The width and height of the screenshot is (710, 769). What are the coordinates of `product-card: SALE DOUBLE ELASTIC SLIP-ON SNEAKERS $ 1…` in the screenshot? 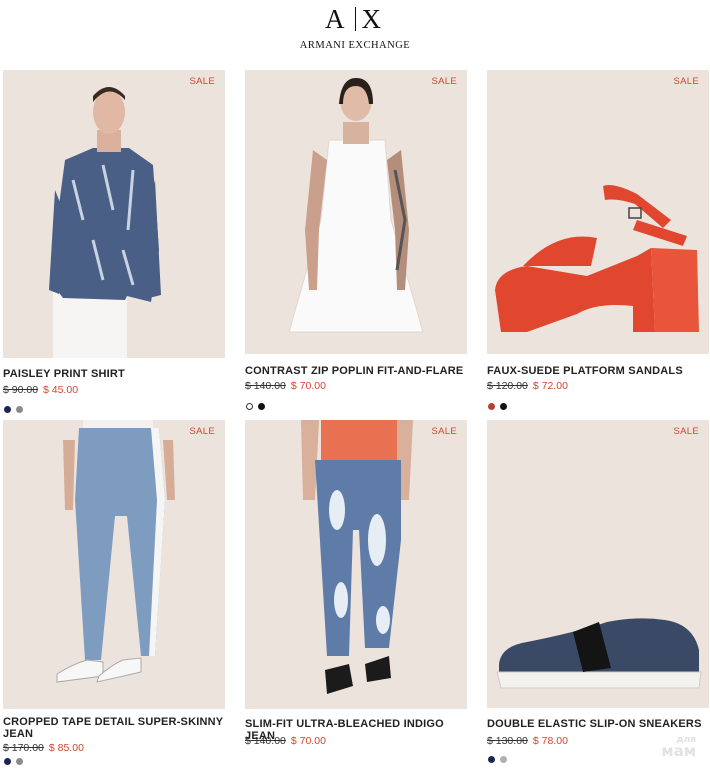 It's located at (598, 592).